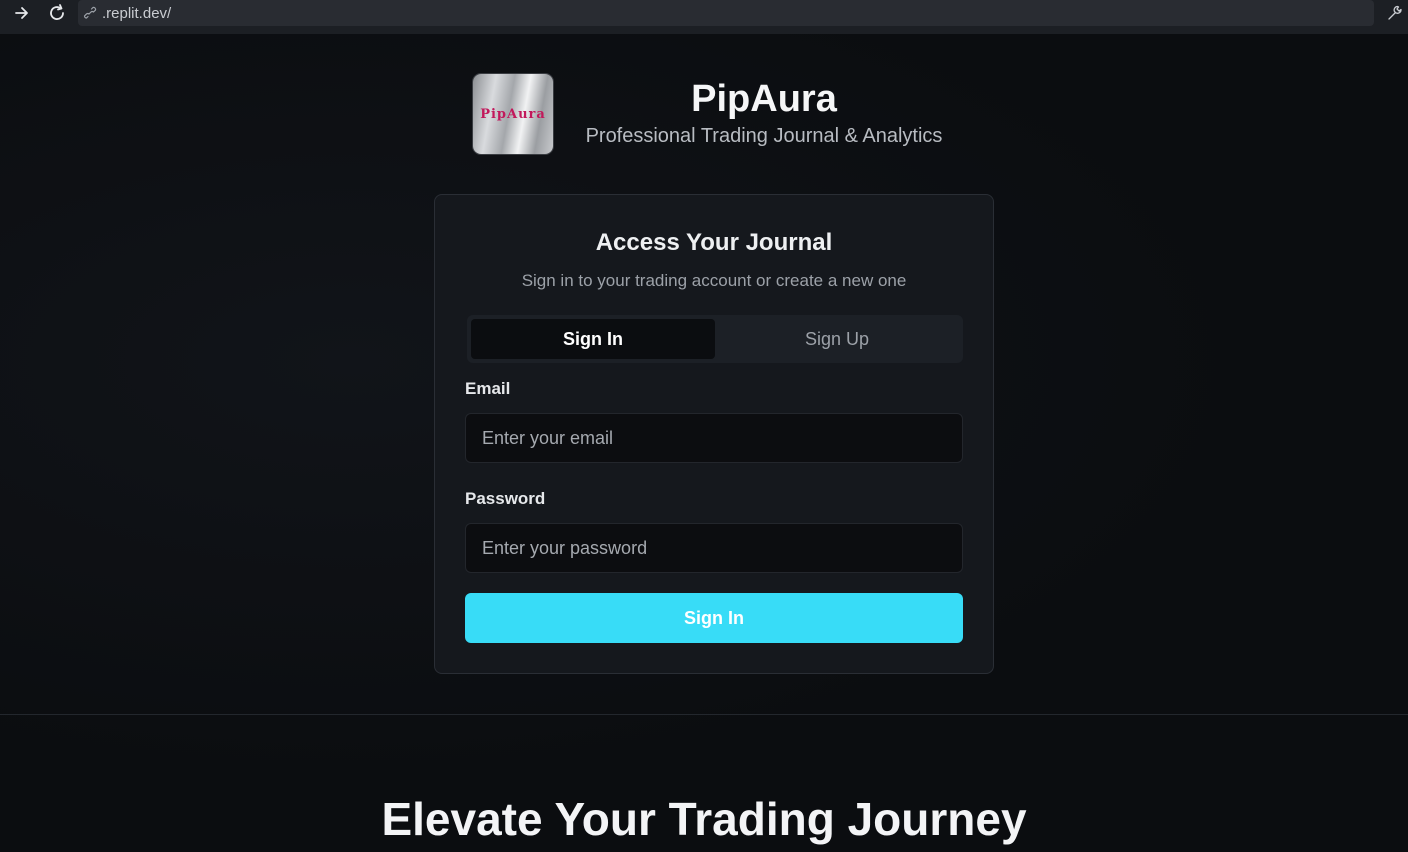  What do you see at coordinates (704, 819) in the screenshot?
I see `hero-title: Elevate Your Trading Journey` at bounding box center [704, 819].